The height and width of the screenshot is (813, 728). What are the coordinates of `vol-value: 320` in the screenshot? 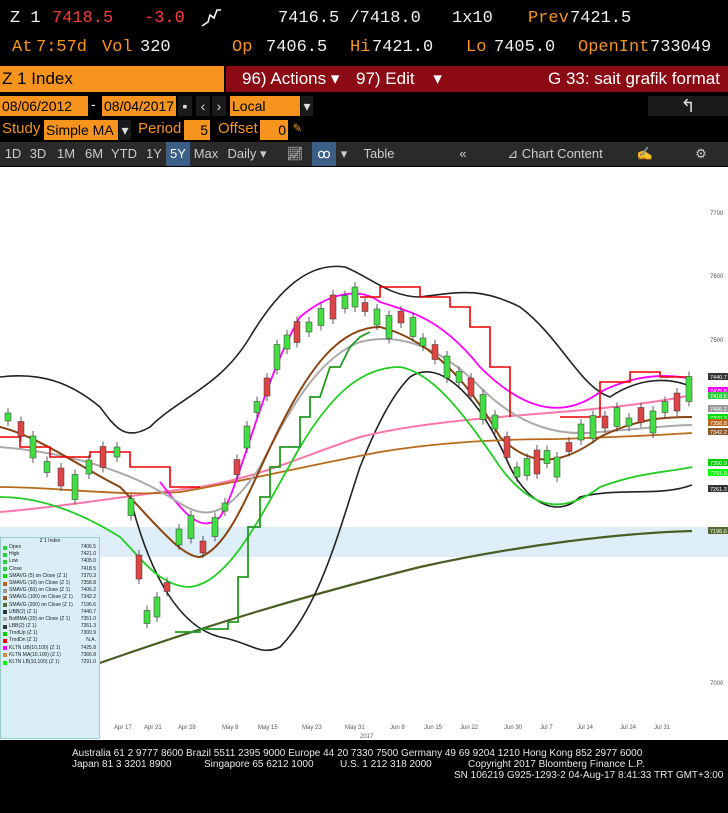 It's located at (155, 47).